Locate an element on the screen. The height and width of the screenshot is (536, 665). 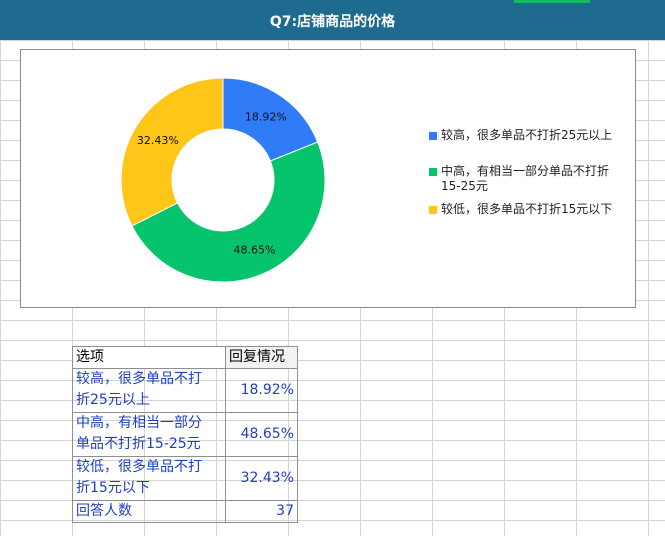
legend-label-low-line1: 较低，很多单品不打折15元以下 is located at coordinates (527, 209).